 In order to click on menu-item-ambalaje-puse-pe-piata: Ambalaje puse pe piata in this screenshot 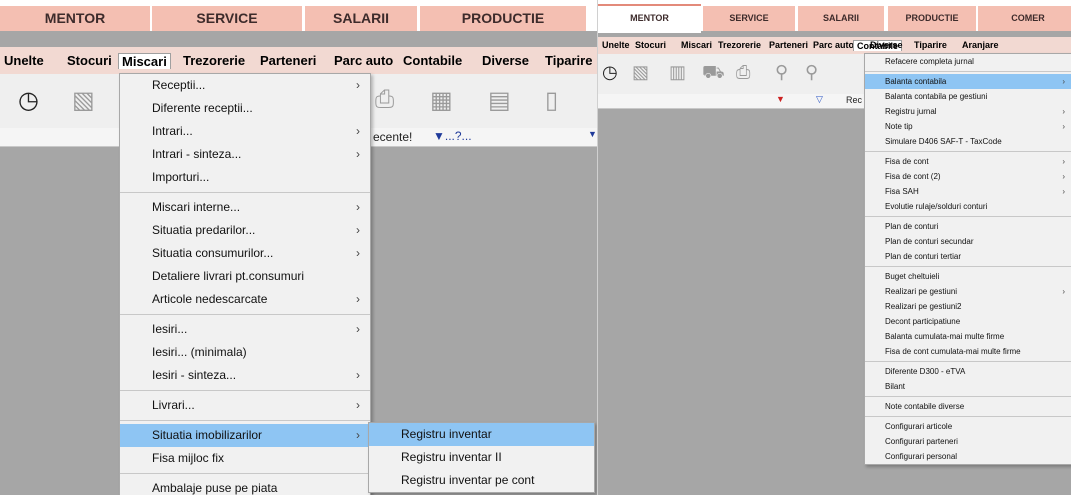, I will do `click(245, 486)`.